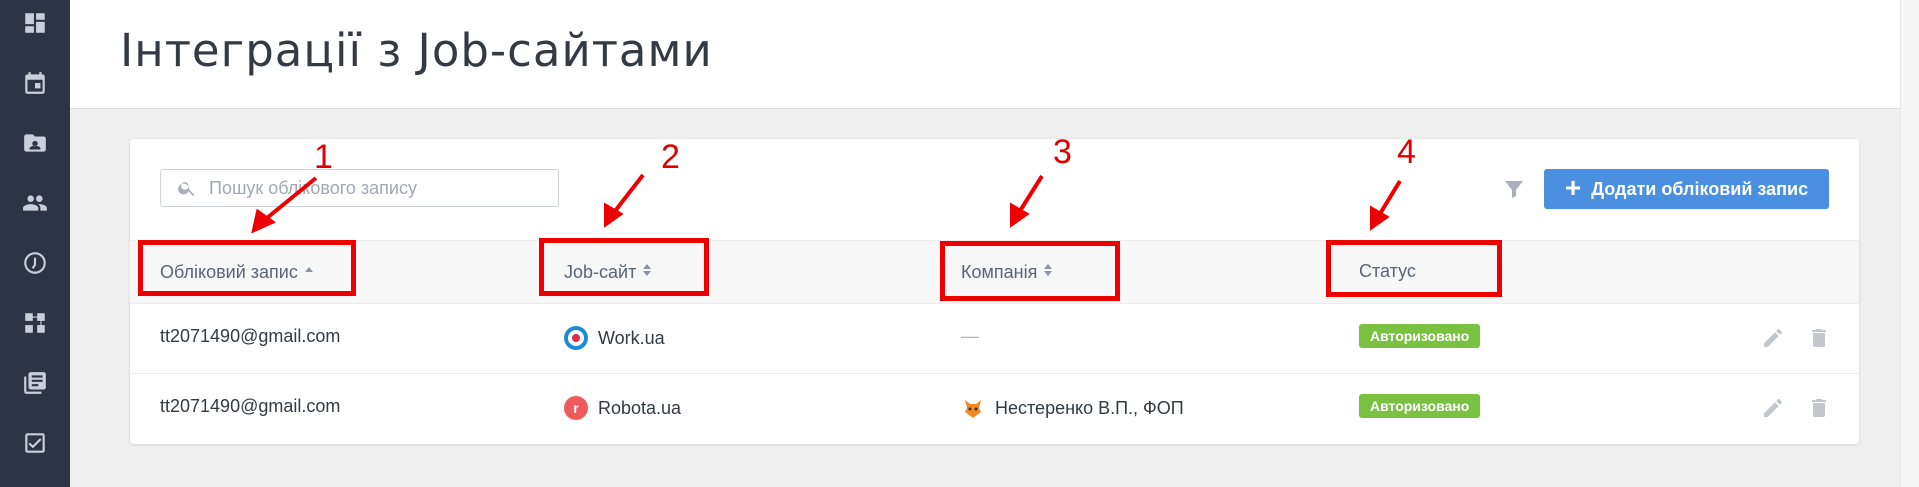 This screenshot has width=1919, height=487. Describe the element at coordinates (35, 23) in the screenshot. I see `dashboard-icon` at that location.